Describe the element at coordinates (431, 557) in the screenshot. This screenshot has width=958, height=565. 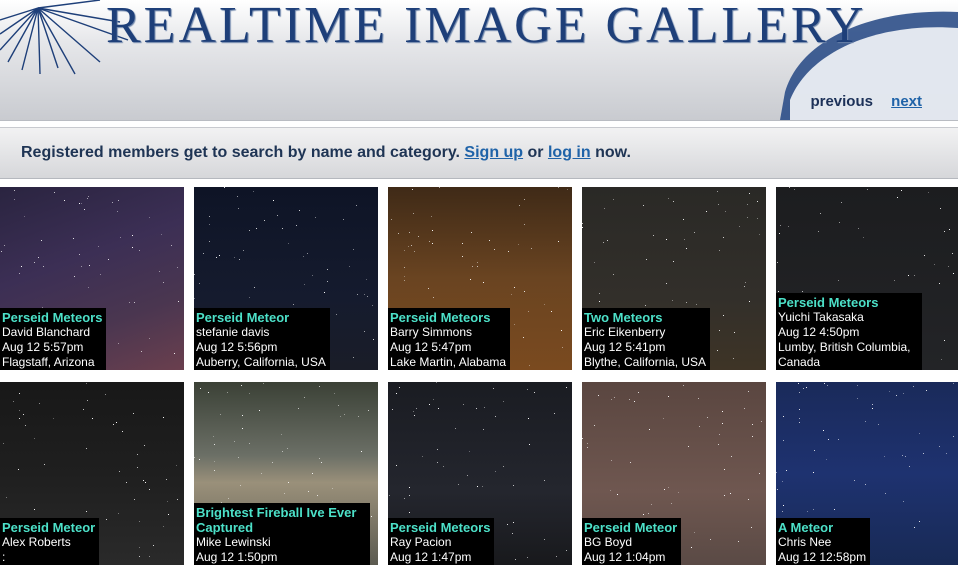
I see `tile-datetime: Aug 12 1:47pm` at that location.